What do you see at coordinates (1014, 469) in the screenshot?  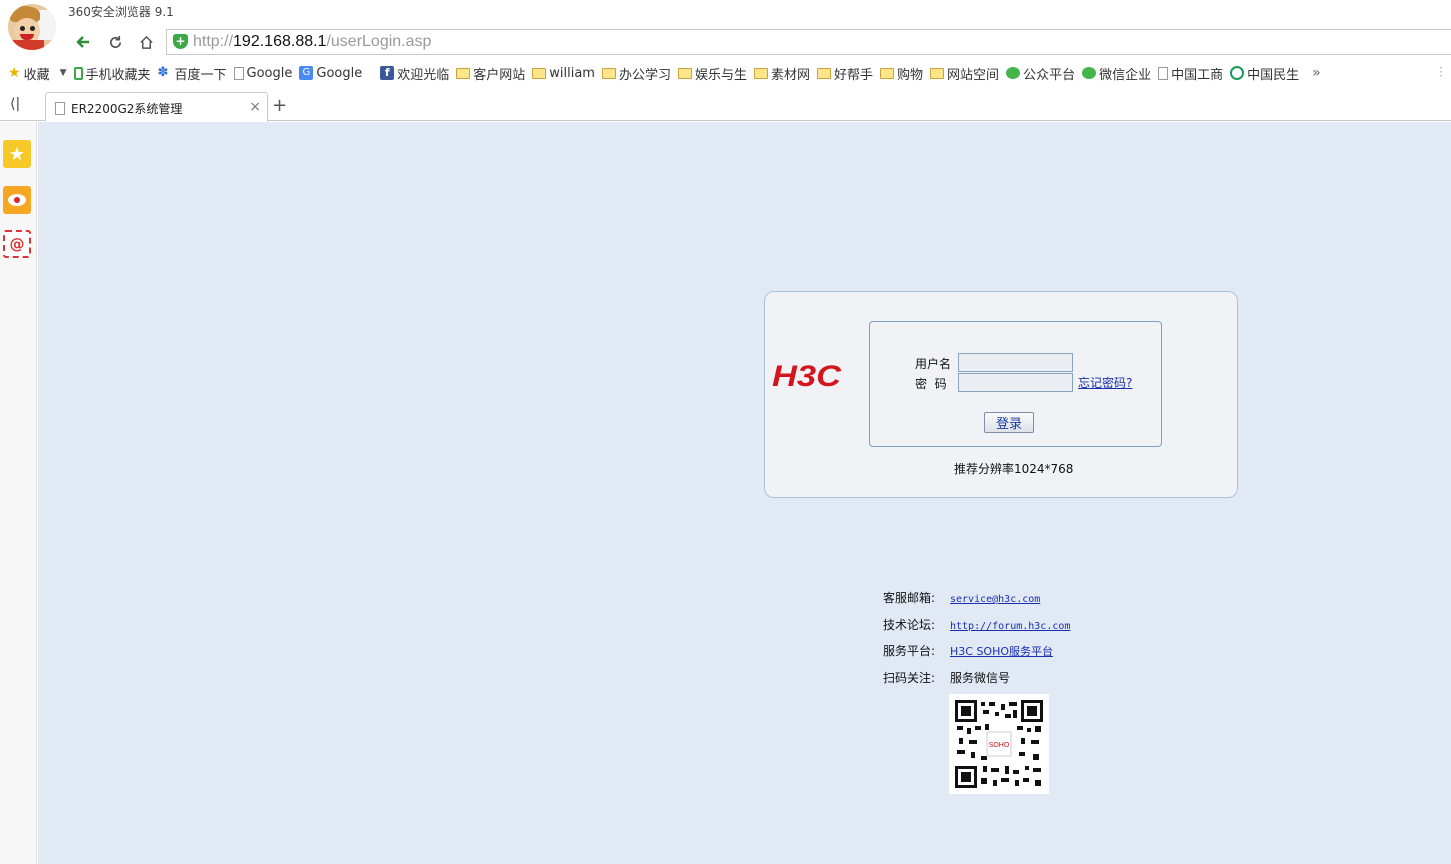 I see `resolution-hint: 推荐分辨率1024*768` at bounding box center [1014, 469].